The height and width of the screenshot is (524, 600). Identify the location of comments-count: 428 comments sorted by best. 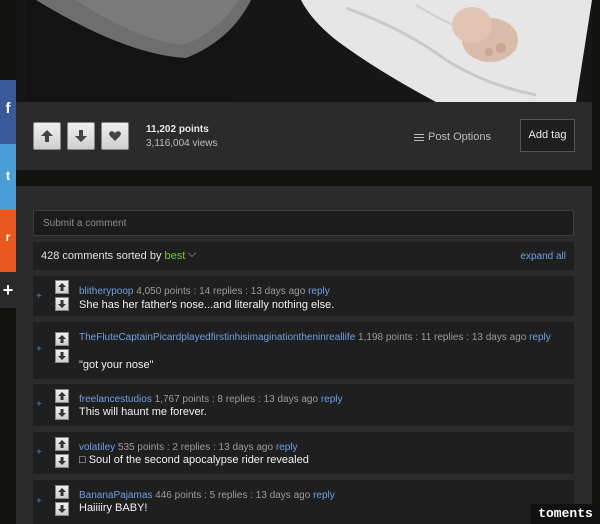
(119, 255).